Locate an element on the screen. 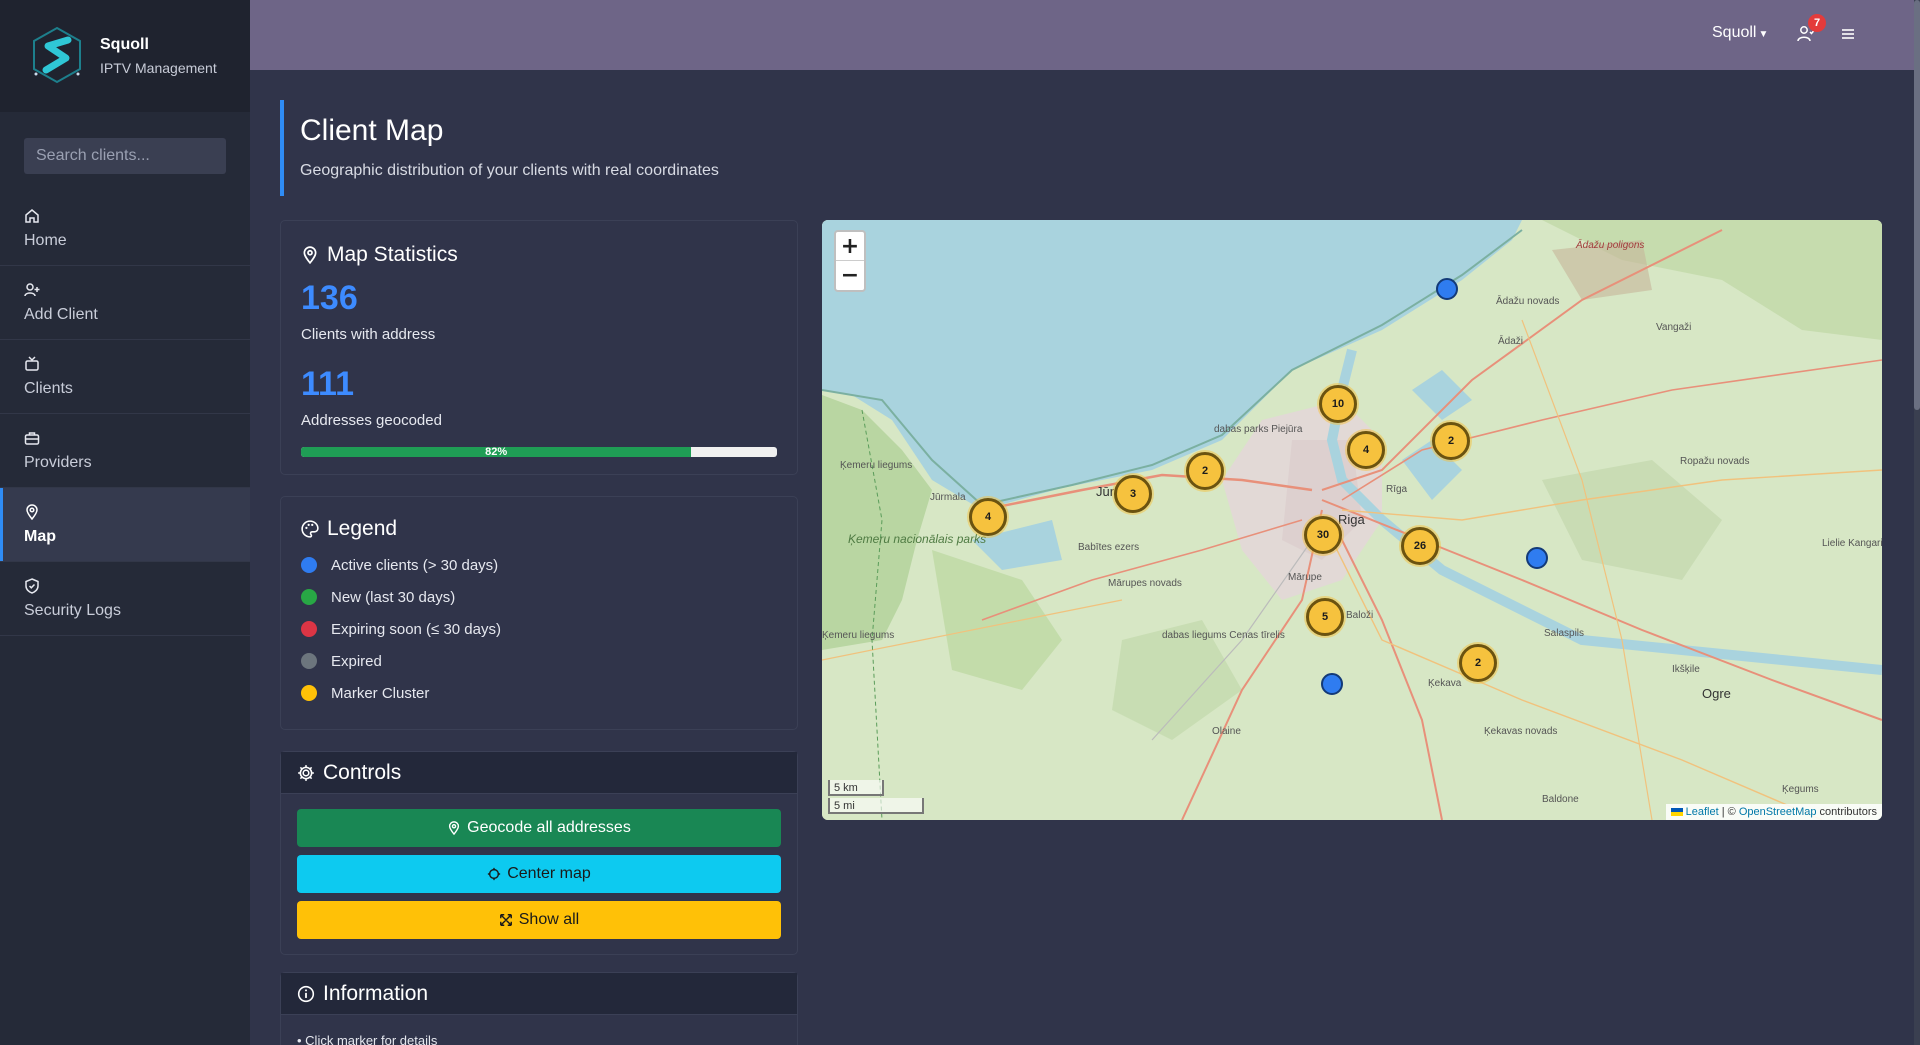 This screenshot has height=1045, width=1920. map-label: Vangaži is located at coordinates (1674, 327).